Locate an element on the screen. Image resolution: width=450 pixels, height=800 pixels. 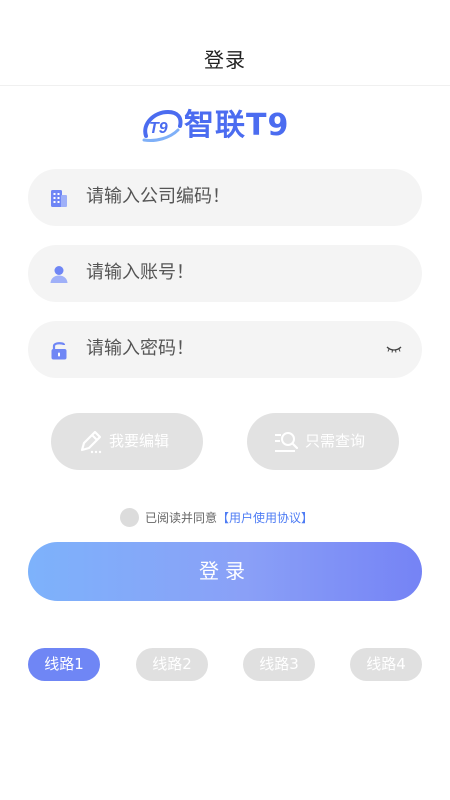
account-input: 请输入账号！ is located at coordinates (140, 273).